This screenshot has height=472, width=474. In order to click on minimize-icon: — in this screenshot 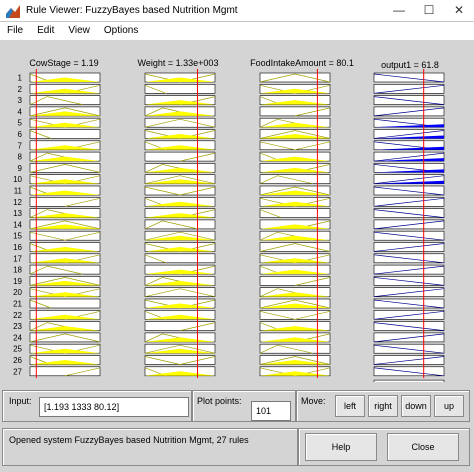, I will do `click(399, 10)`.